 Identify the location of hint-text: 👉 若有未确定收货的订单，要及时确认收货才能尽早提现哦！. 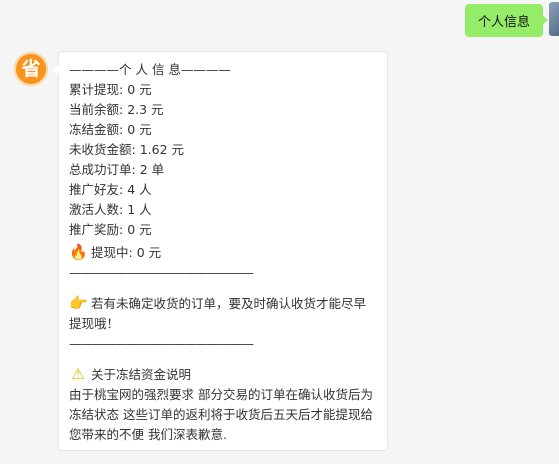
(223, 313).